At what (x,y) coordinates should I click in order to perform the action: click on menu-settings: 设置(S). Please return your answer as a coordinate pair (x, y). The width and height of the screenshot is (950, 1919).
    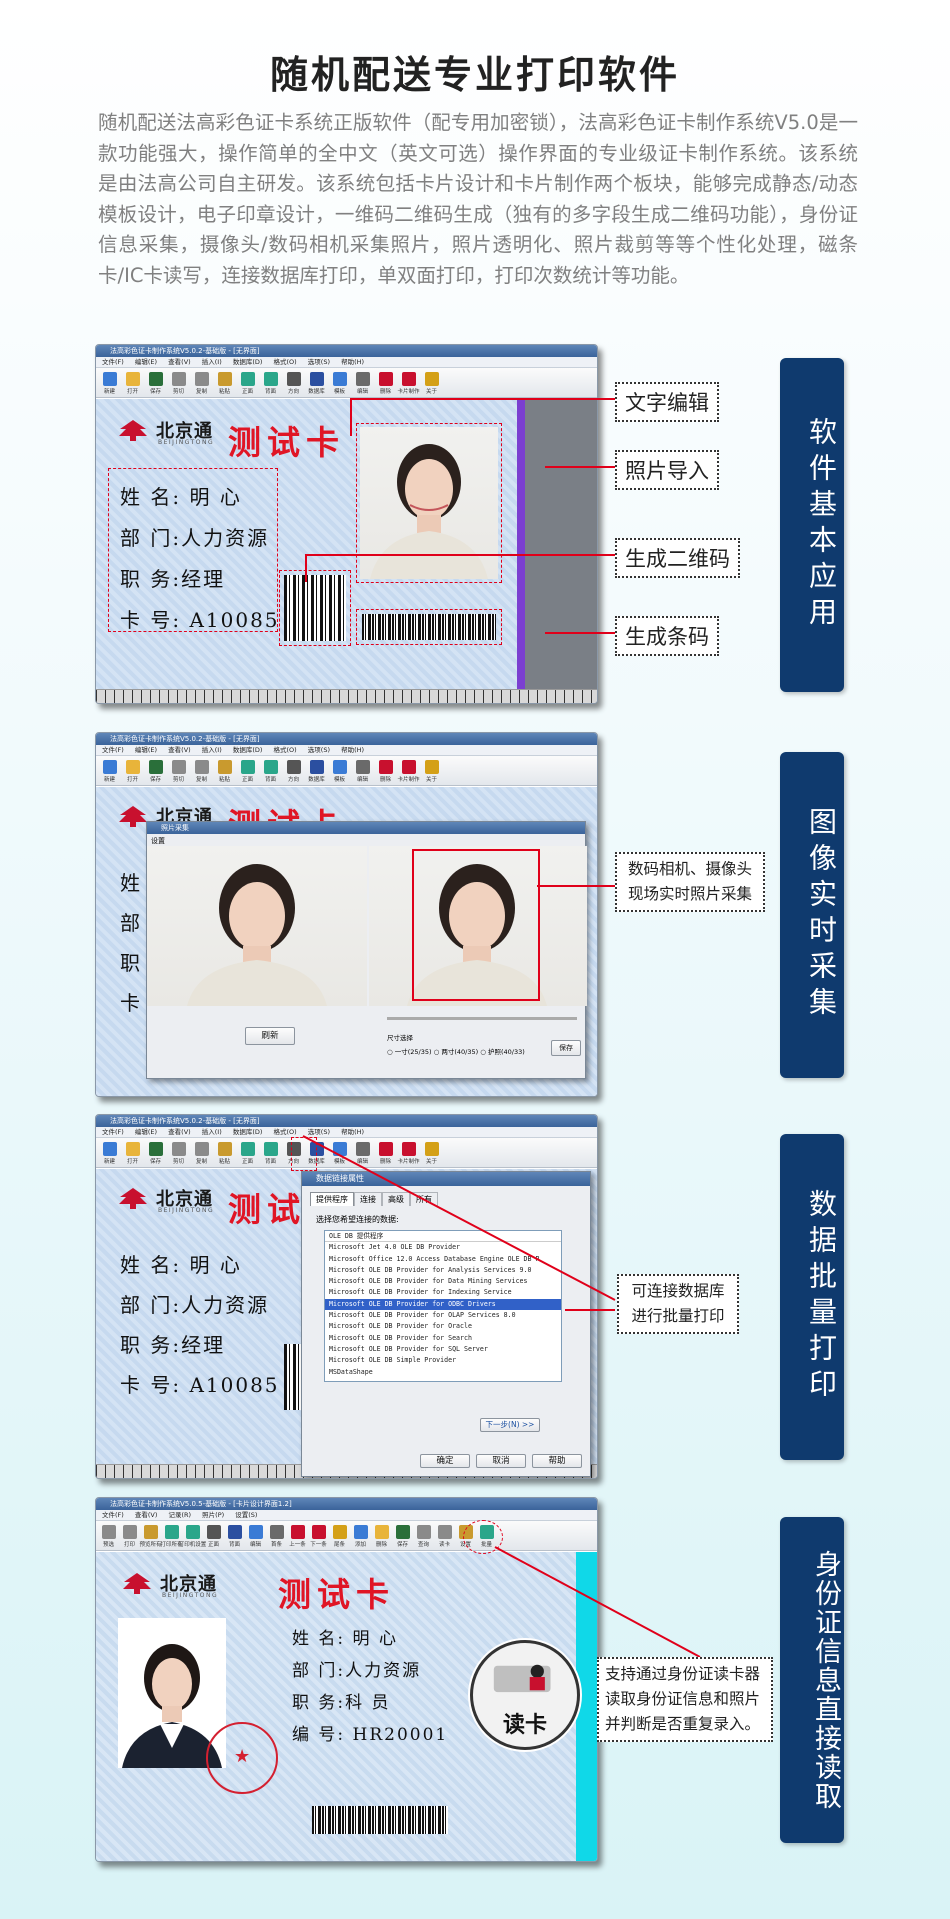
    Looking at the image, I should click on (246, 1515).